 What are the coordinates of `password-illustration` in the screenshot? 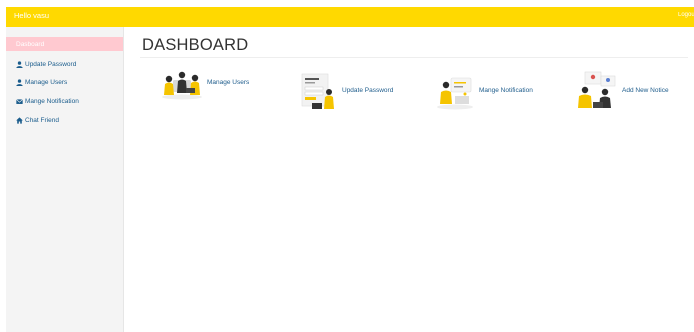 It's located at (318, 94).